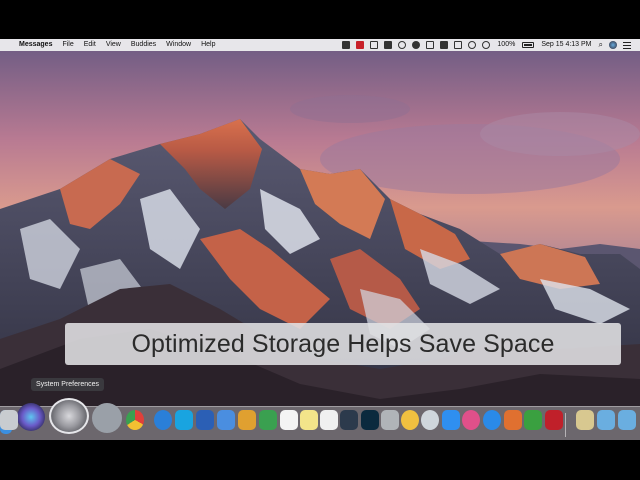 This screenshot has height=480, width=640. I want to click on siri-icon, so click(31, 417).